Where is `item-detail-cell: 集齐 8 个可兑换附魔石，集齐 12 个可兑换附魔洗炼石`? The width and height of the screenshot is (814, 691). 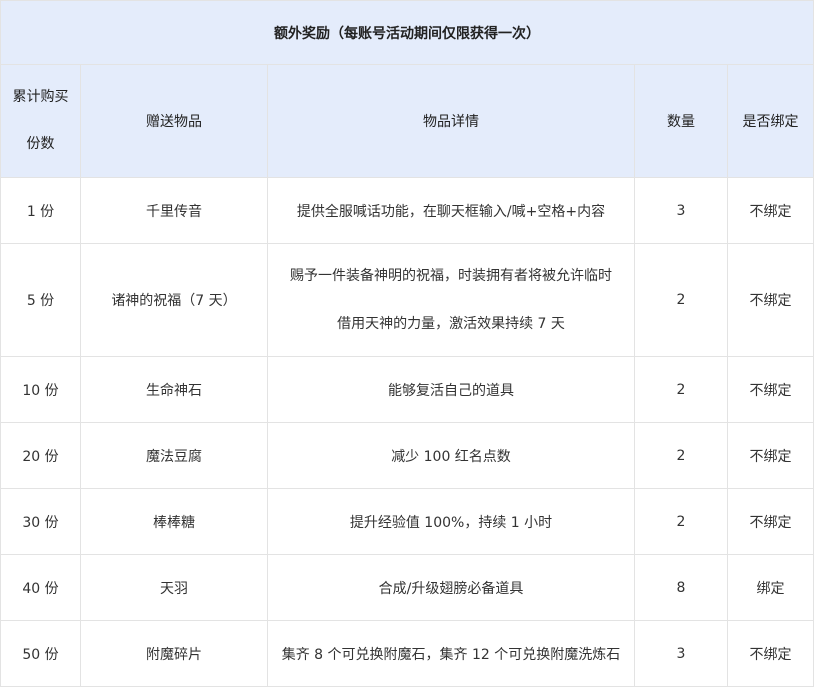 item-detail-cell: 集齐 8 个可兑换附魔石，集齐 12 个可兑换附魔洗炼石 is located at coordinates (451, 653).